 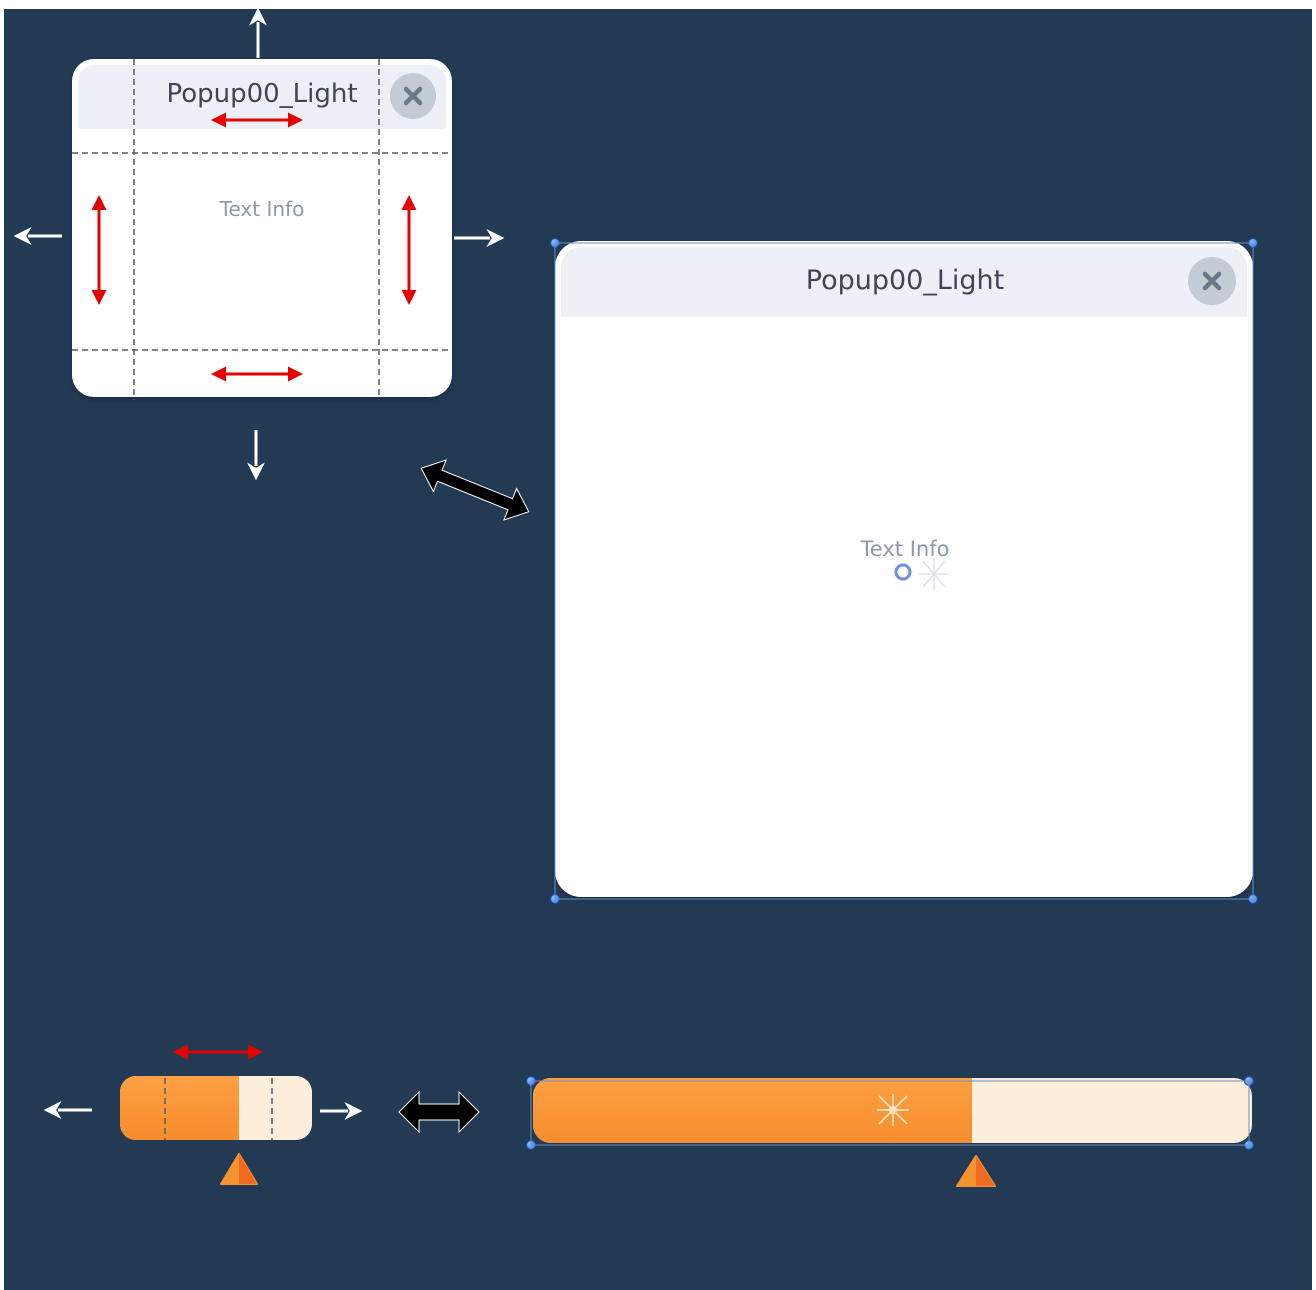 I want to click on small-popup-slice-guides, so click(x=260, y=229).